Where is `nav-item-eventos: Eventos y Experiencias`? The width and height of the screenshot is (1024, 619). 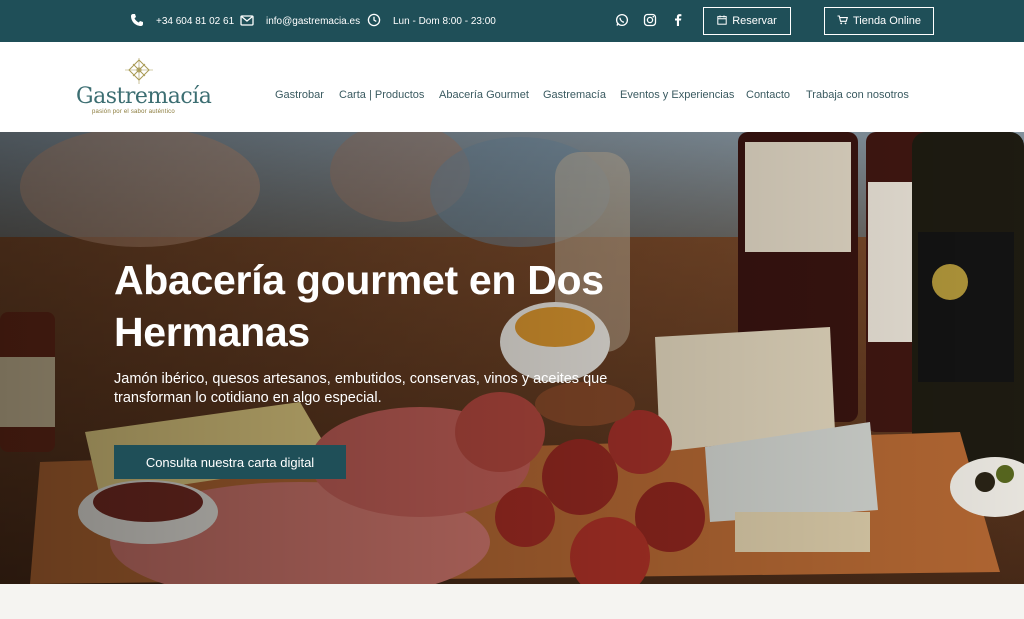 nav-item-eventos: Eventos y Experiencias is located at coordinates (677, 95).